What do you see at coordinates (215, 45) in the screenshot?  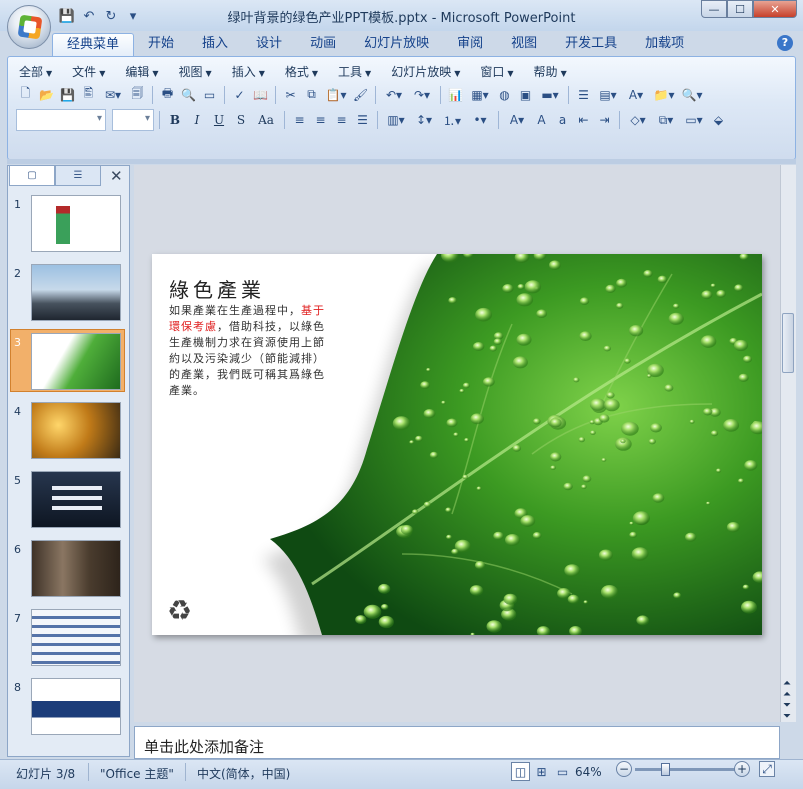 I see `tab-insert: 插入` at bounding box center [215, 45].